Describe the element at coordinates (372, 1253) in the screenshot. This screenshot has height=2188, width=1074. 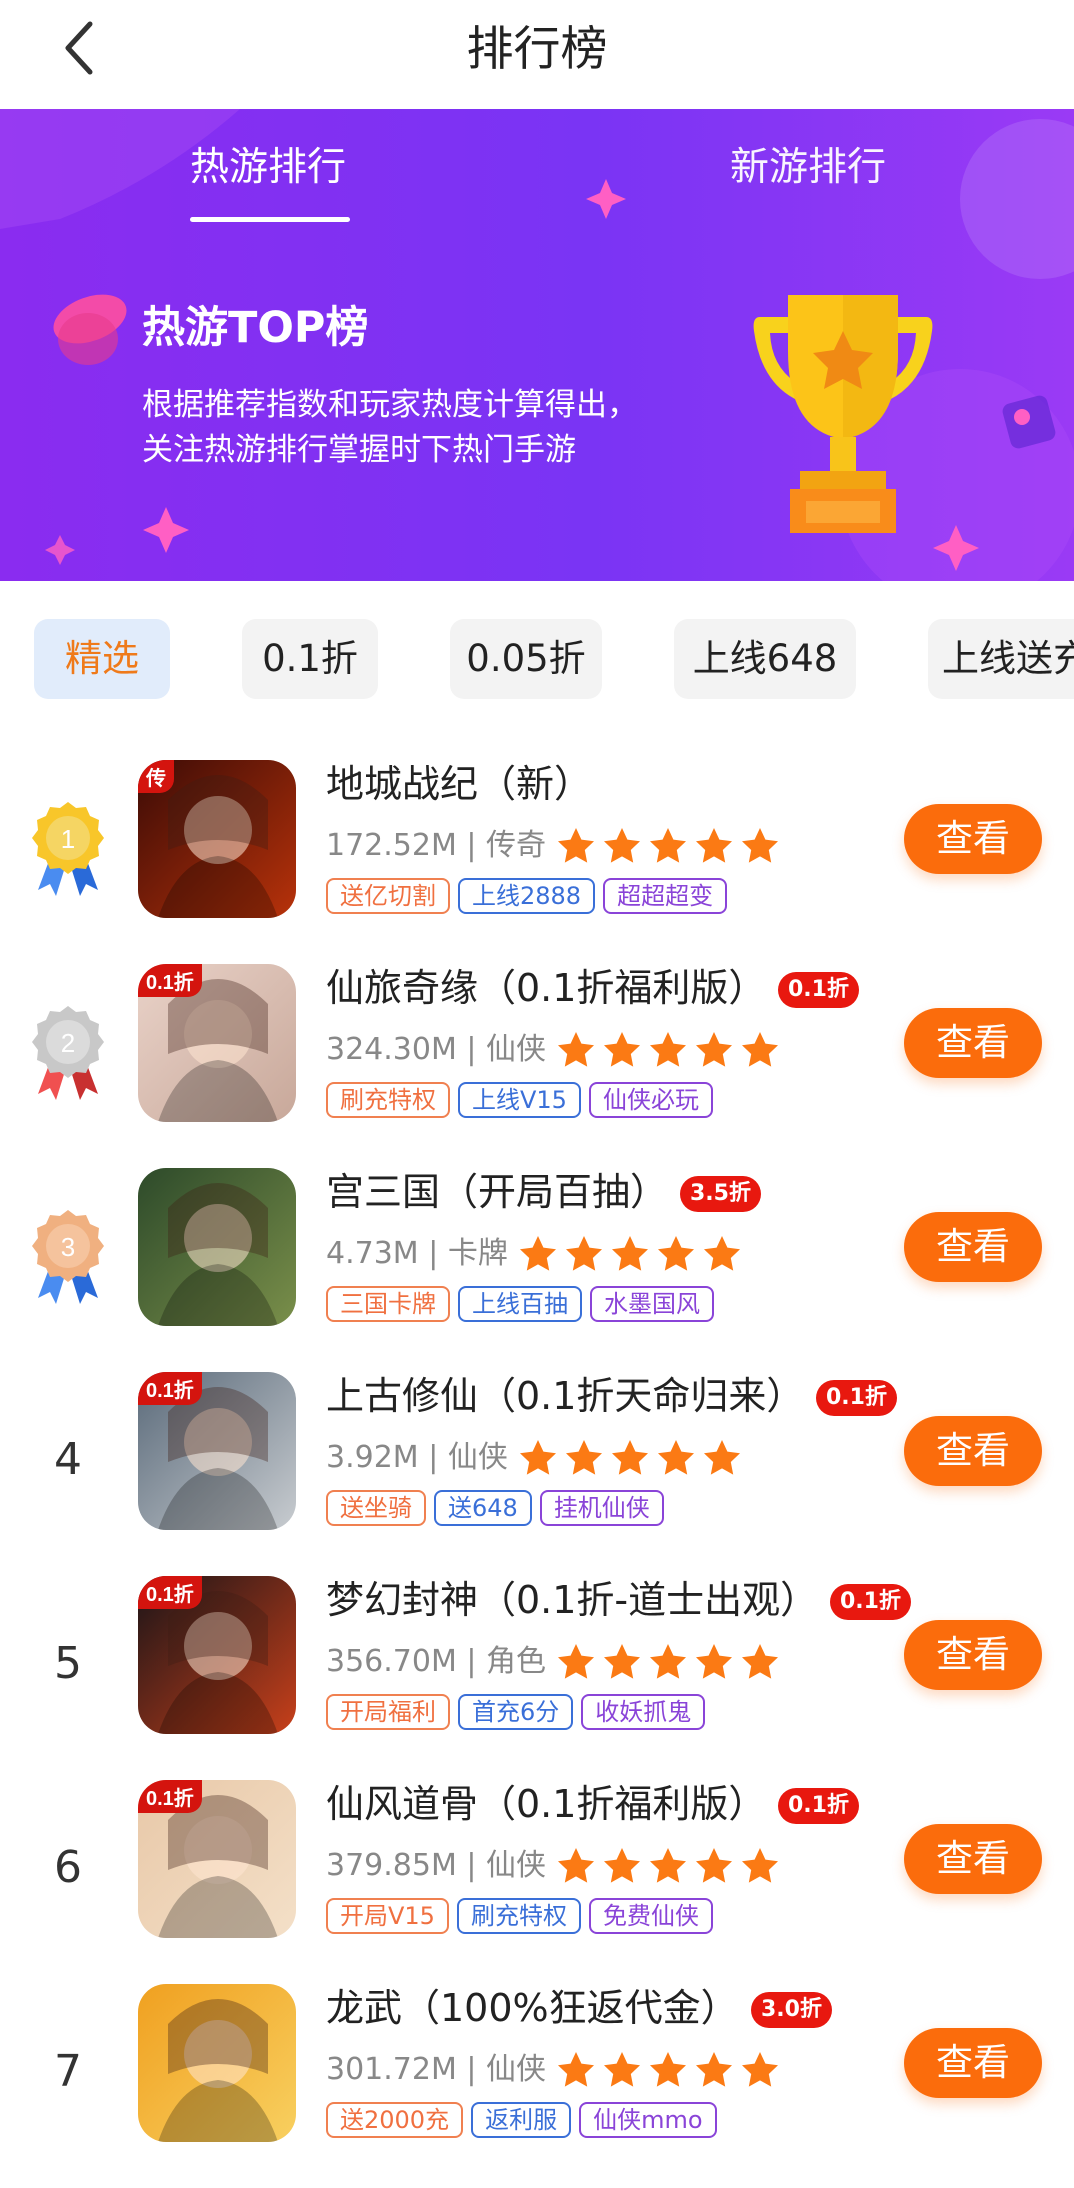
I see `game-size: 4.73M` at that location.